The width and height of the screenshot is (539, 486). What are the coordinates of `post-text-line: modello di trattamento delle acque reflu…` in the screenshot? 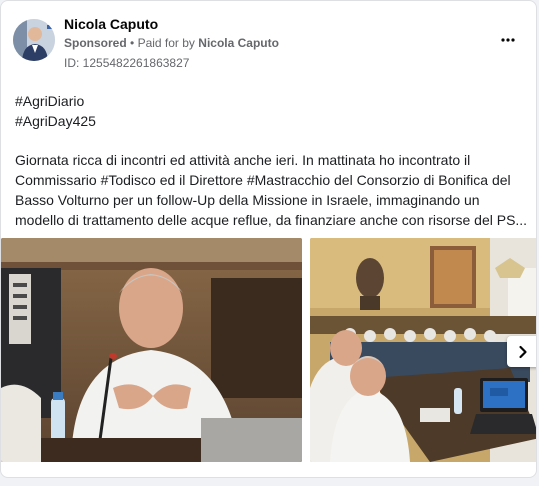 It's located at (271, 220).